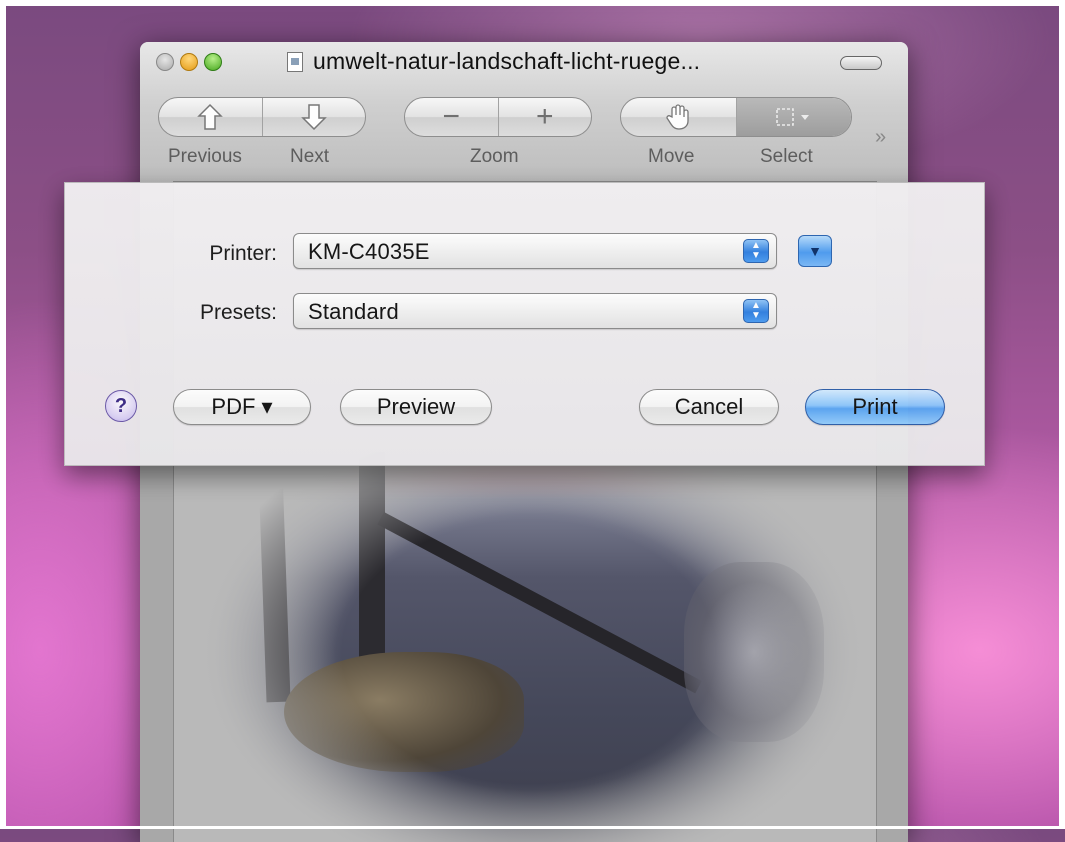 Image resolution: width=1065 pixels, height=842 pixels. I want to click on close-window-button, so click(165, 62).